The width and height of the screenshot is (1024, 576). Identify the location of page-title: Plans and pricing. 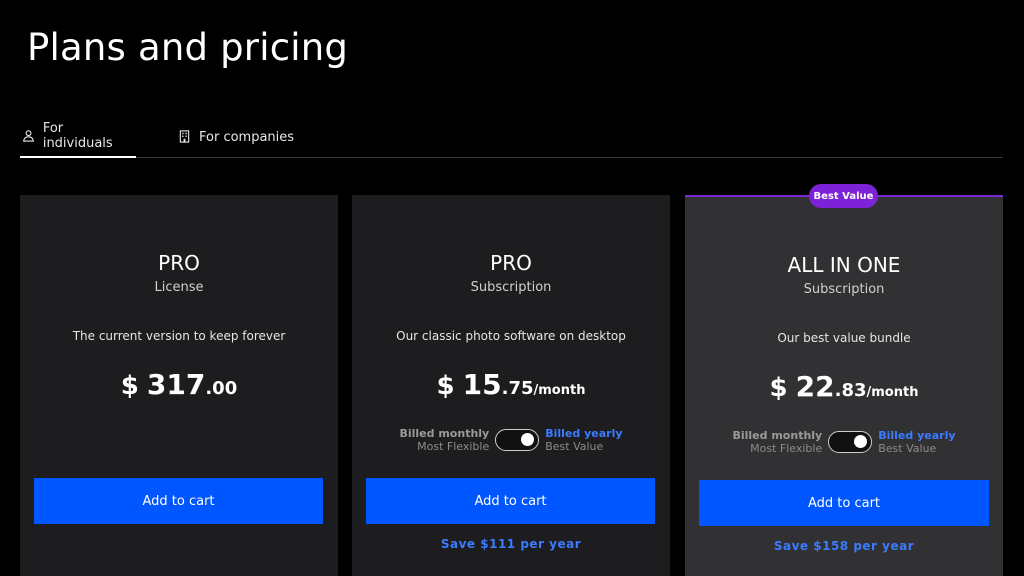
(188, 47).